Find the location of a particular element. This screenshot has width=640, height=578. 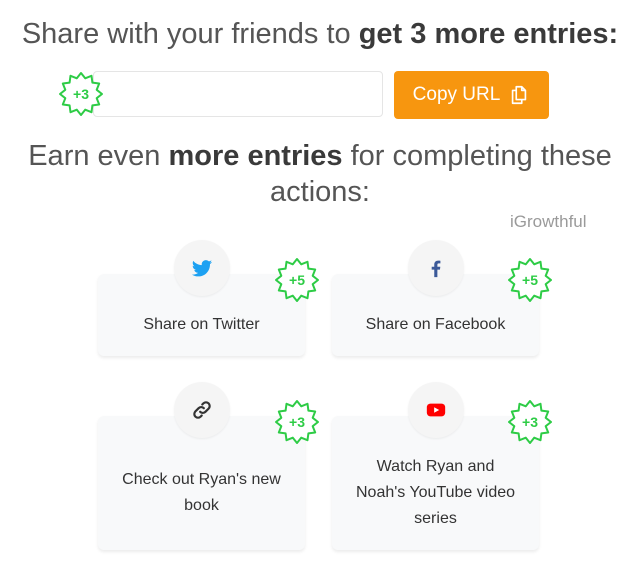

book-entries-badge: +3 is located at coordinates (297, 422).